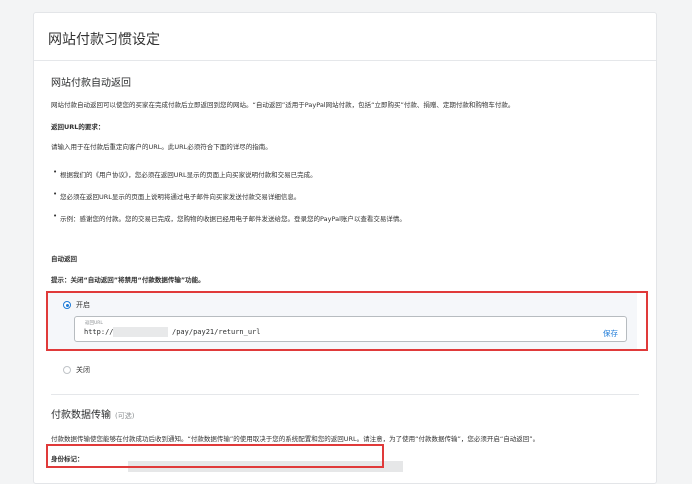  What do you see at coordinates (176, 195) in the screenshot?
I see `requirement-bullet: 您必须在返回URL显示的页面上说明将通过电子邮件向买家发送付款交易详细信息。` at bounding box center [176, 195].